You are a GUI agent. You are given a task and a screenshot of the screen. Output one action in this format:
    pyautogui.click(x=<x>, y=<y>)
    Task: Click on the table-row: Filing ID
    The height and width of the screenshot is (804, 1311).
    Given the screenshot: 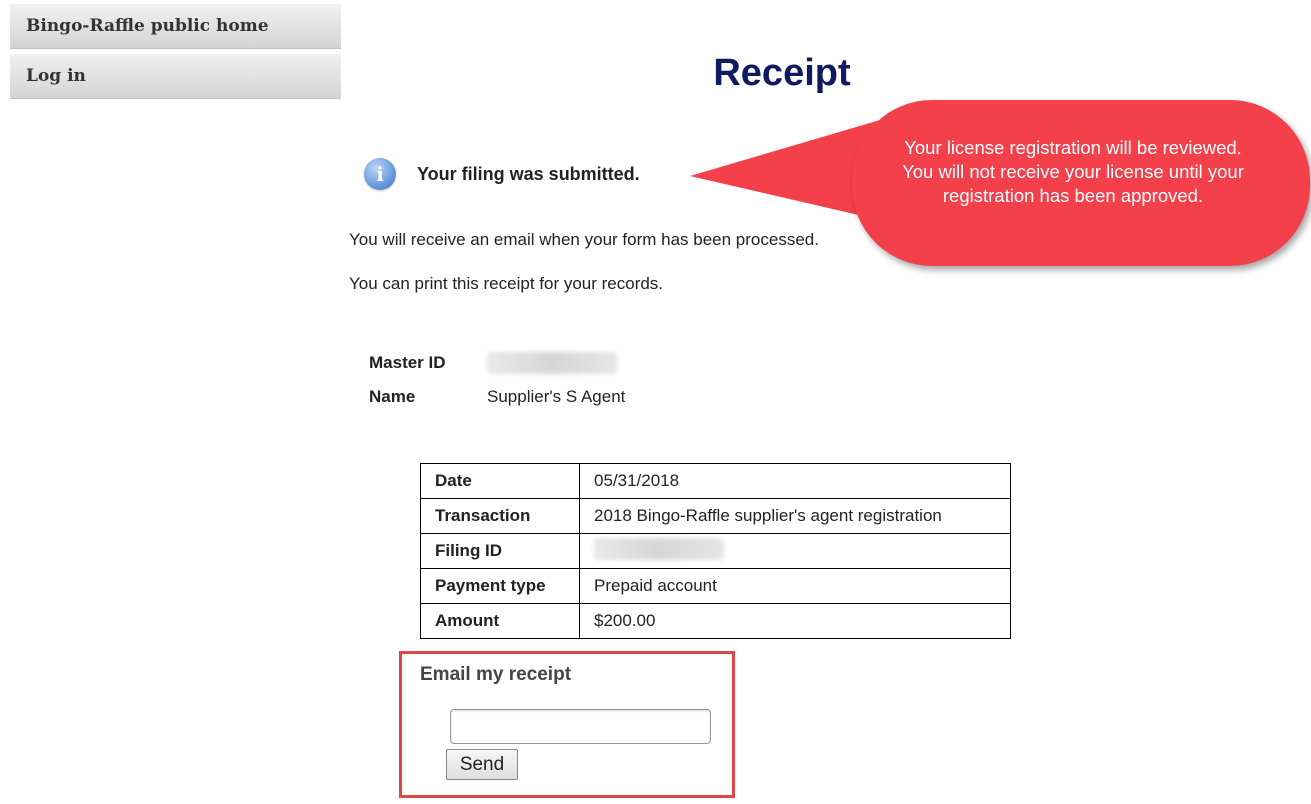 What is the action you would take?
    pyautogui.click(x=715, y=551)
    